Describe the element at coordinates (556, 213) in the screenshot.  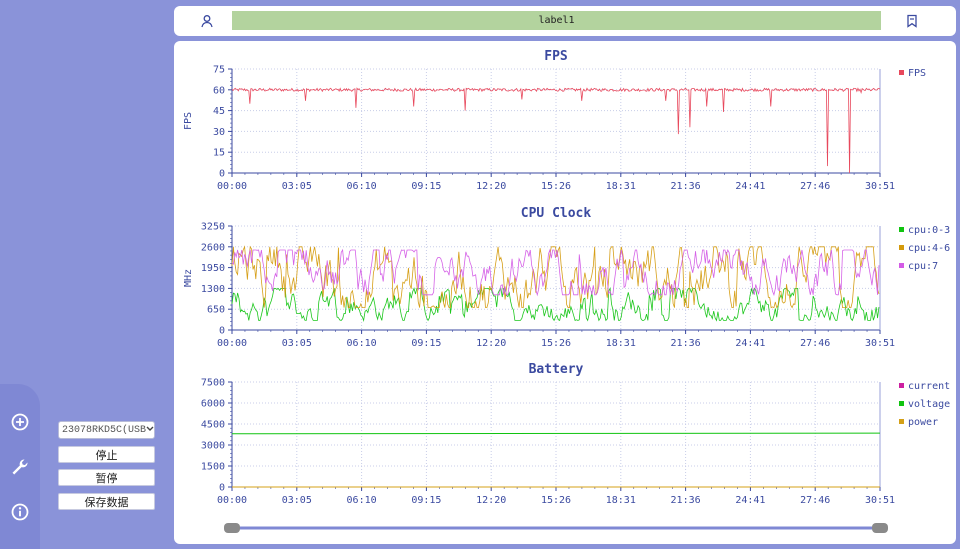
I see `chart-title: CPU Clock` at that location.